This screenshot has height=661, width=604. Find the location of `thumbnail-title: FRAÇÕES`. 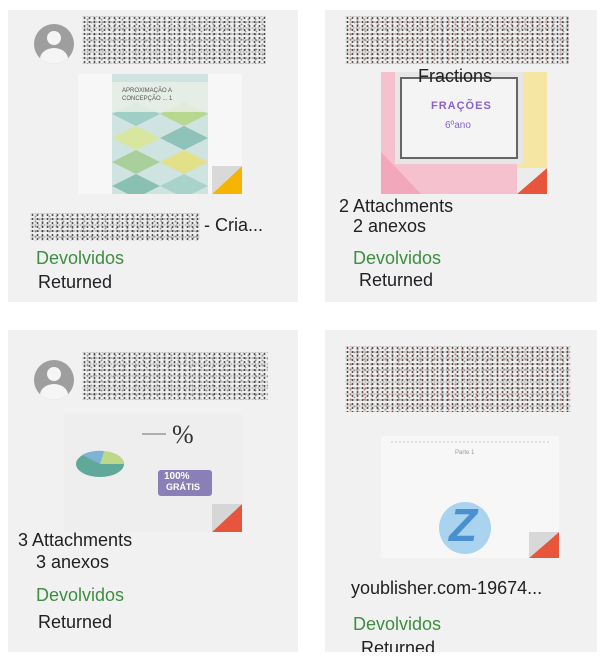

thumbnail-title: FRAÇÕES is located at coordinates (461, 106).